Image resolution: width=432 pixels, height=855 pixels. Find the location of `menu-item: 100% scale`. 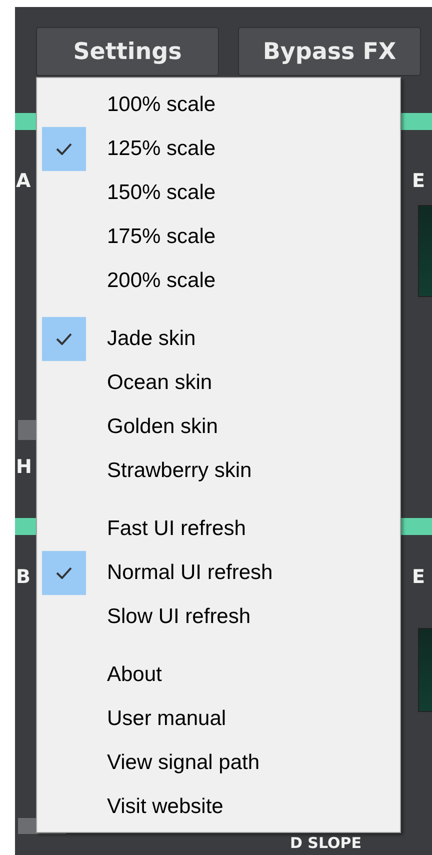

menu-item: 100% scale is located at coordinates (218, 105).